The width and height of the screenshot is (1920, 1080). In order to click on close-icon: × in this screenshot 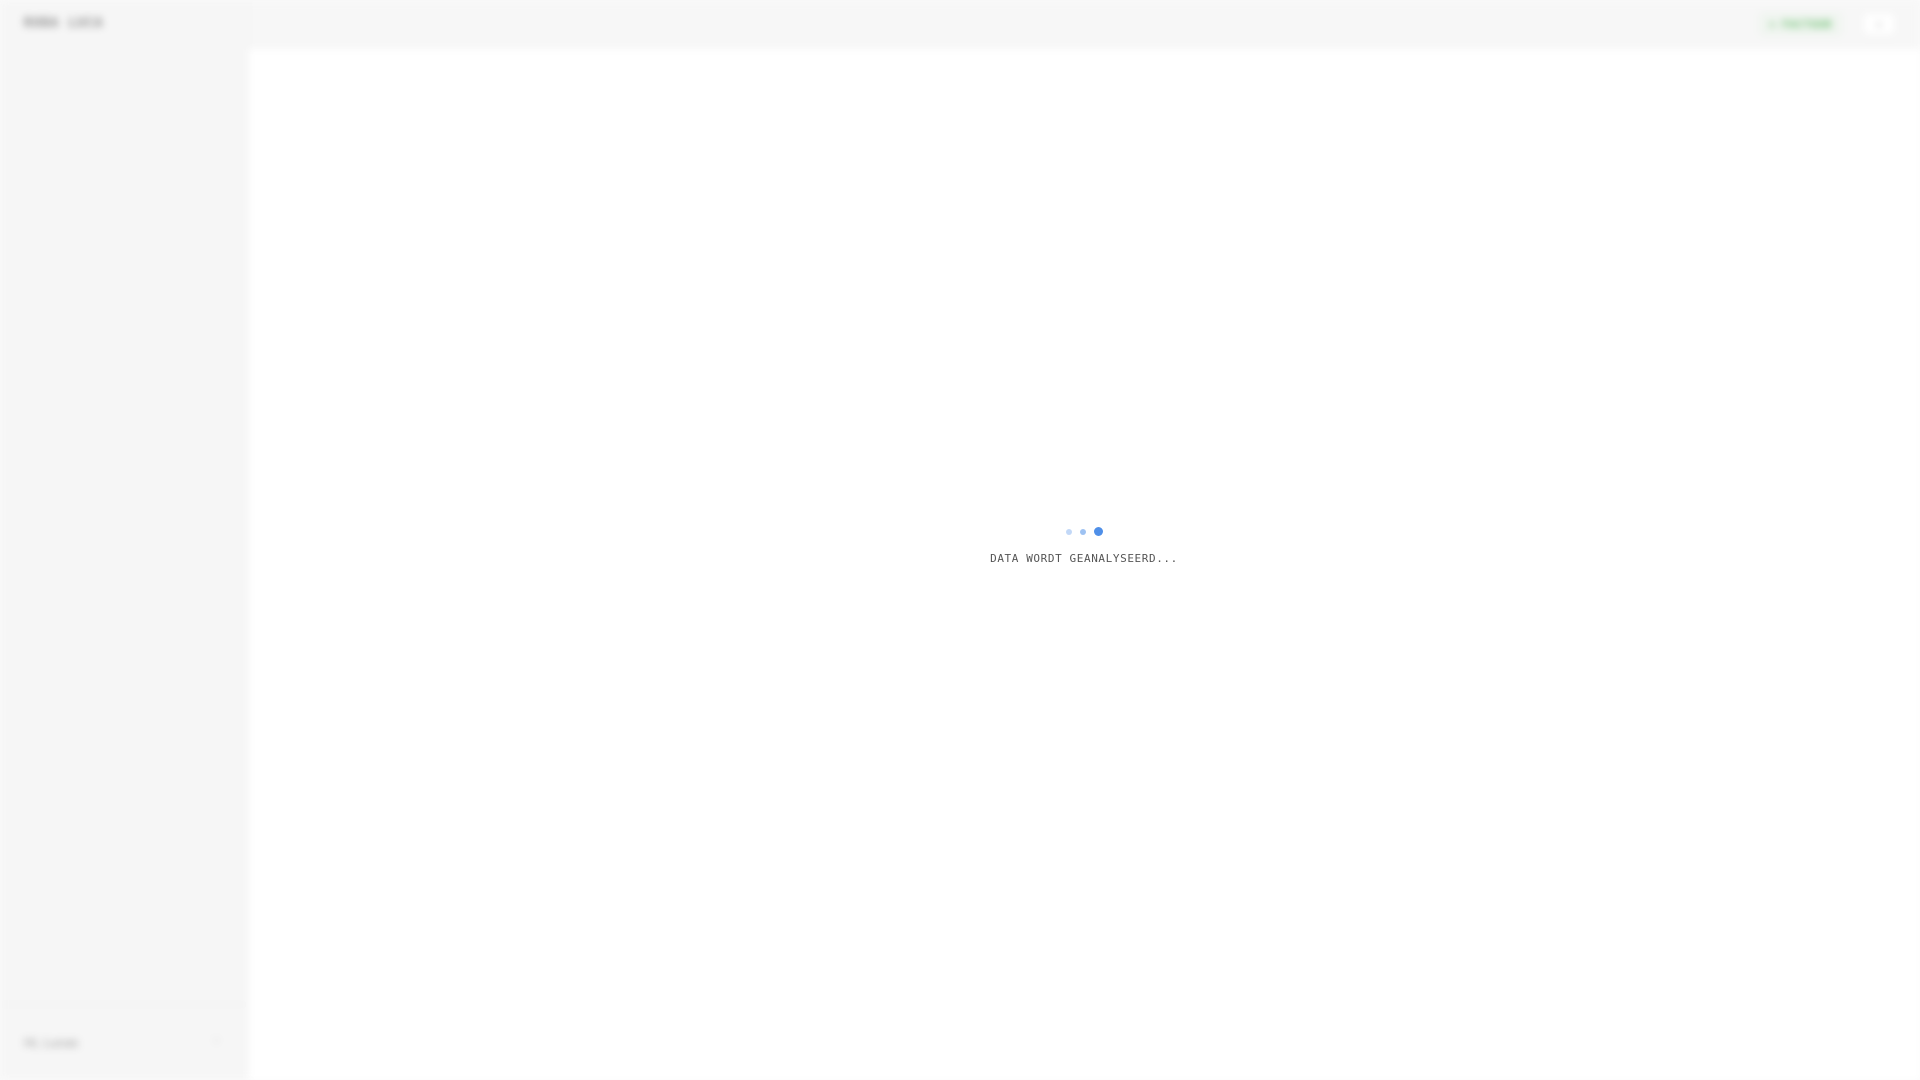, I will do `click(1879, 24)`.